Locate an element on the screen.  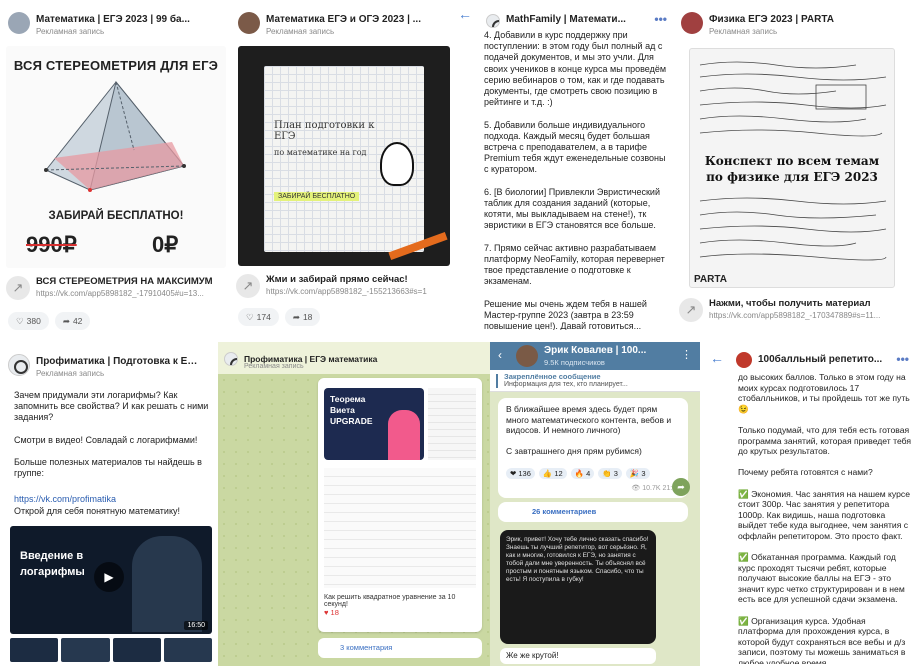
play-icon: ▶ is located at coordinates (109, 577).